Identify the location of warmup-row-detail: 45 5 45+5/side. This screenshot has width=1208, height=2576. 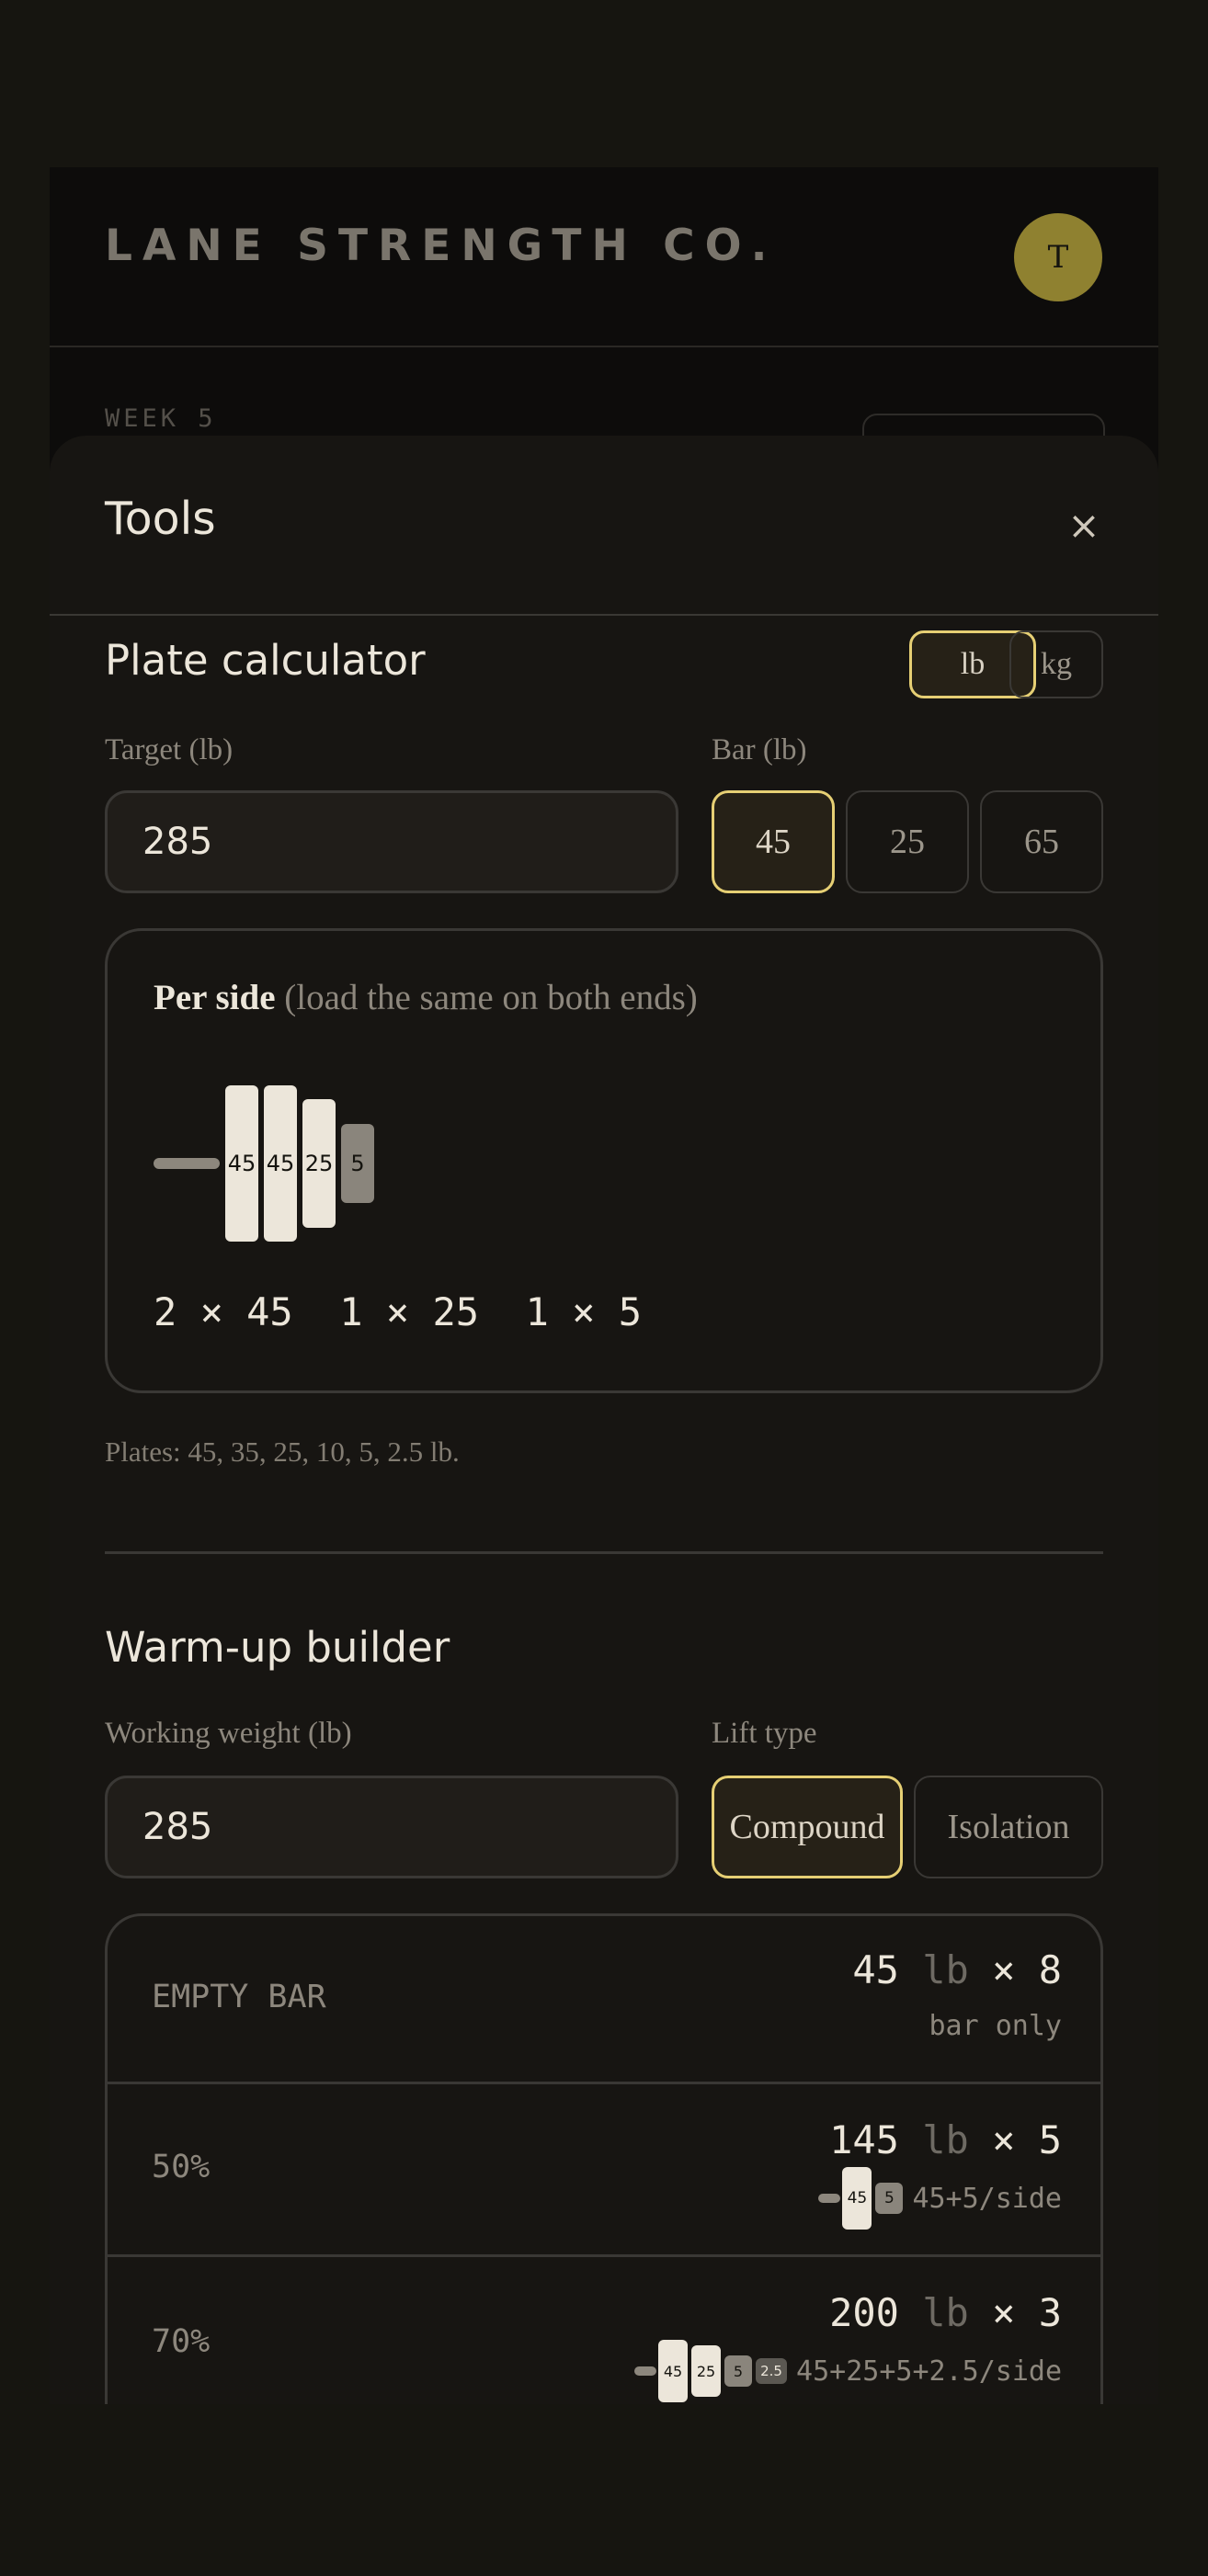
(940, 2198).